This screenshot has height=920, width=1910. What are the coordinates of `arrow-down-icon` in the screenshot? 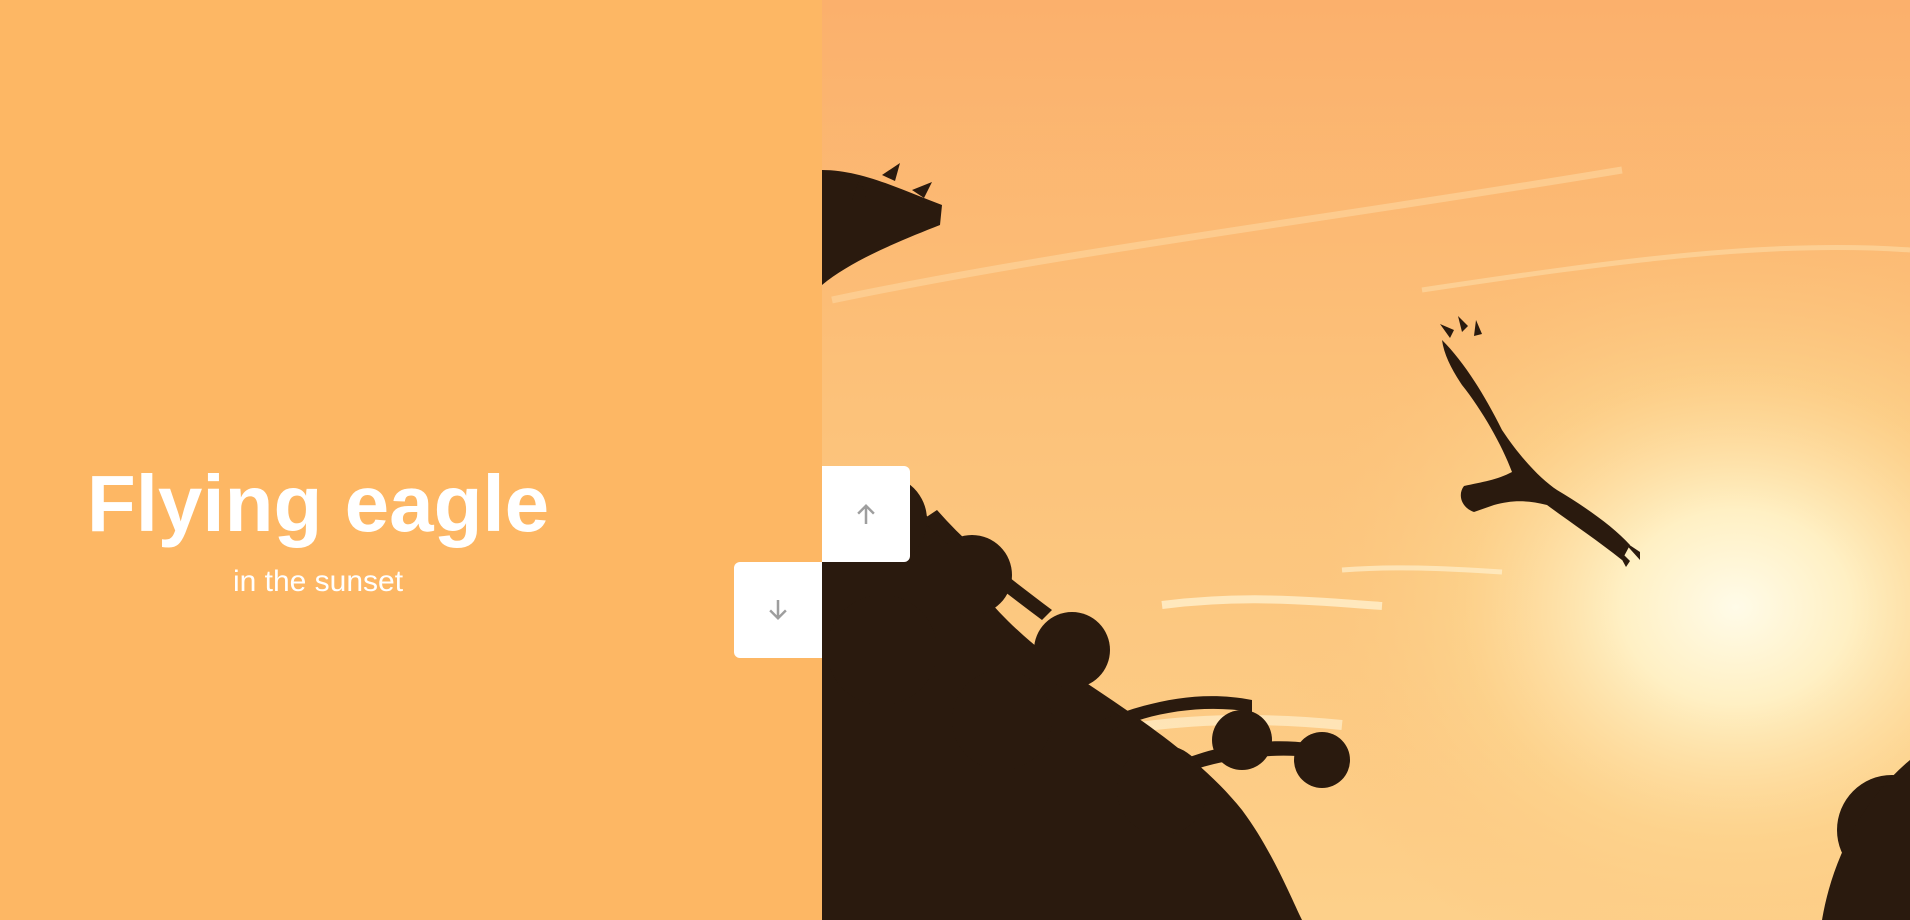 It's located at (778, 610).